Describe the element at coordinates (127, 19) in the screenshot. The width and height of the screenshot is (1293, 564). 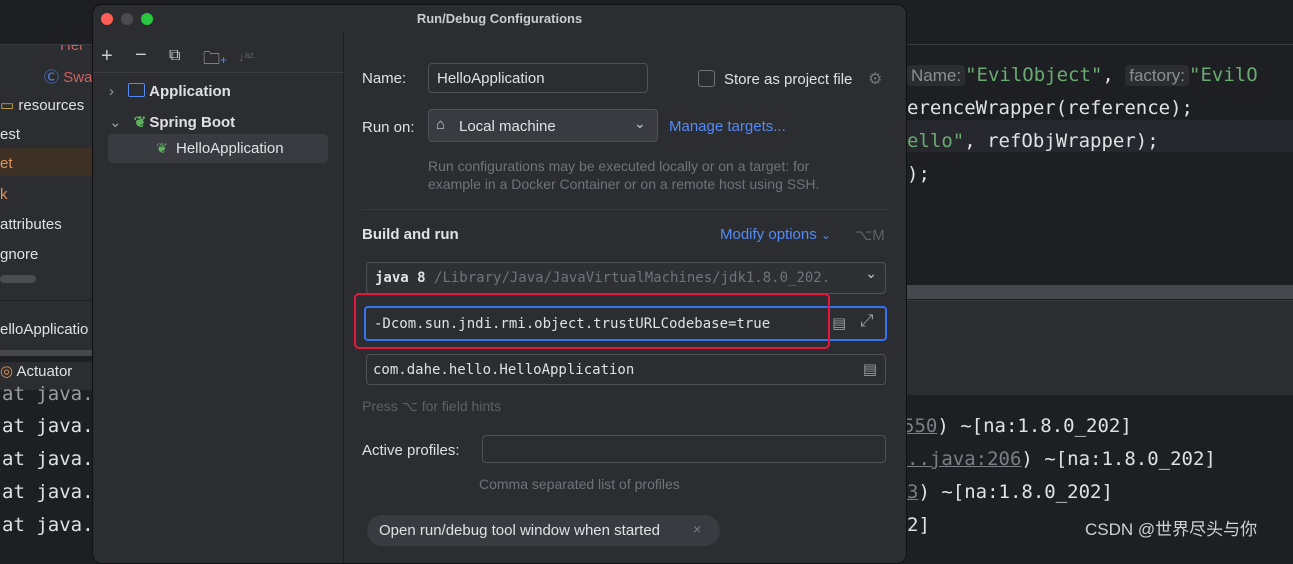
I see `minimize-button` at that location.